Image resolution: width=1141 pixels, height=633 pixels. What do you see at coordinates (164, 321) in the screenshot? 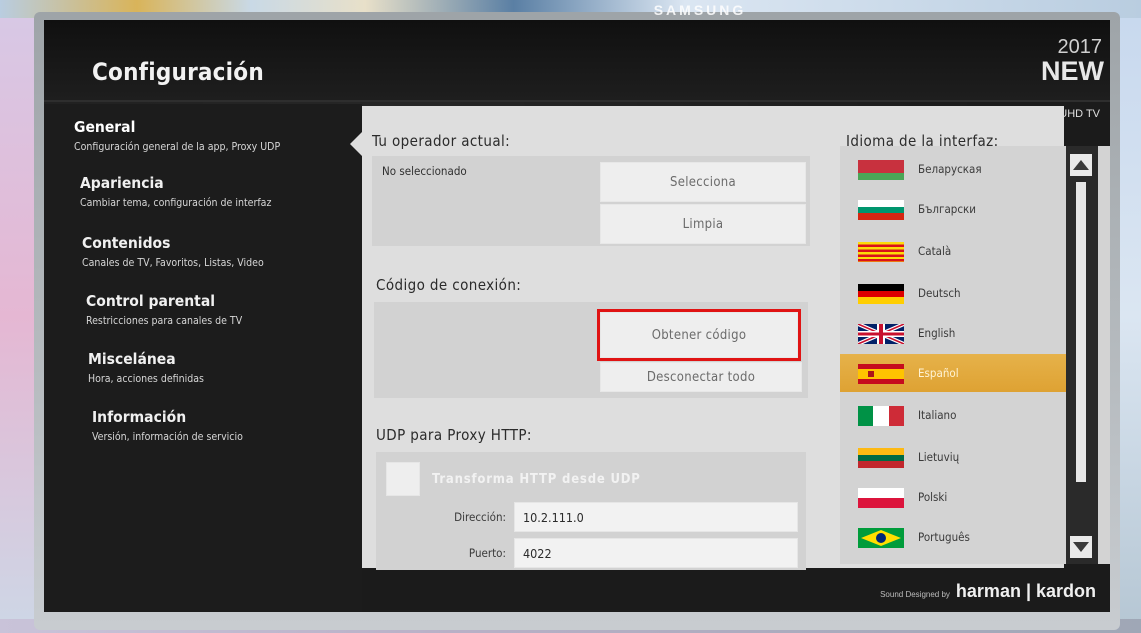
I see `sidebar-item-desc: Restricciones para canales de TV` at bounding box center [164, 321].